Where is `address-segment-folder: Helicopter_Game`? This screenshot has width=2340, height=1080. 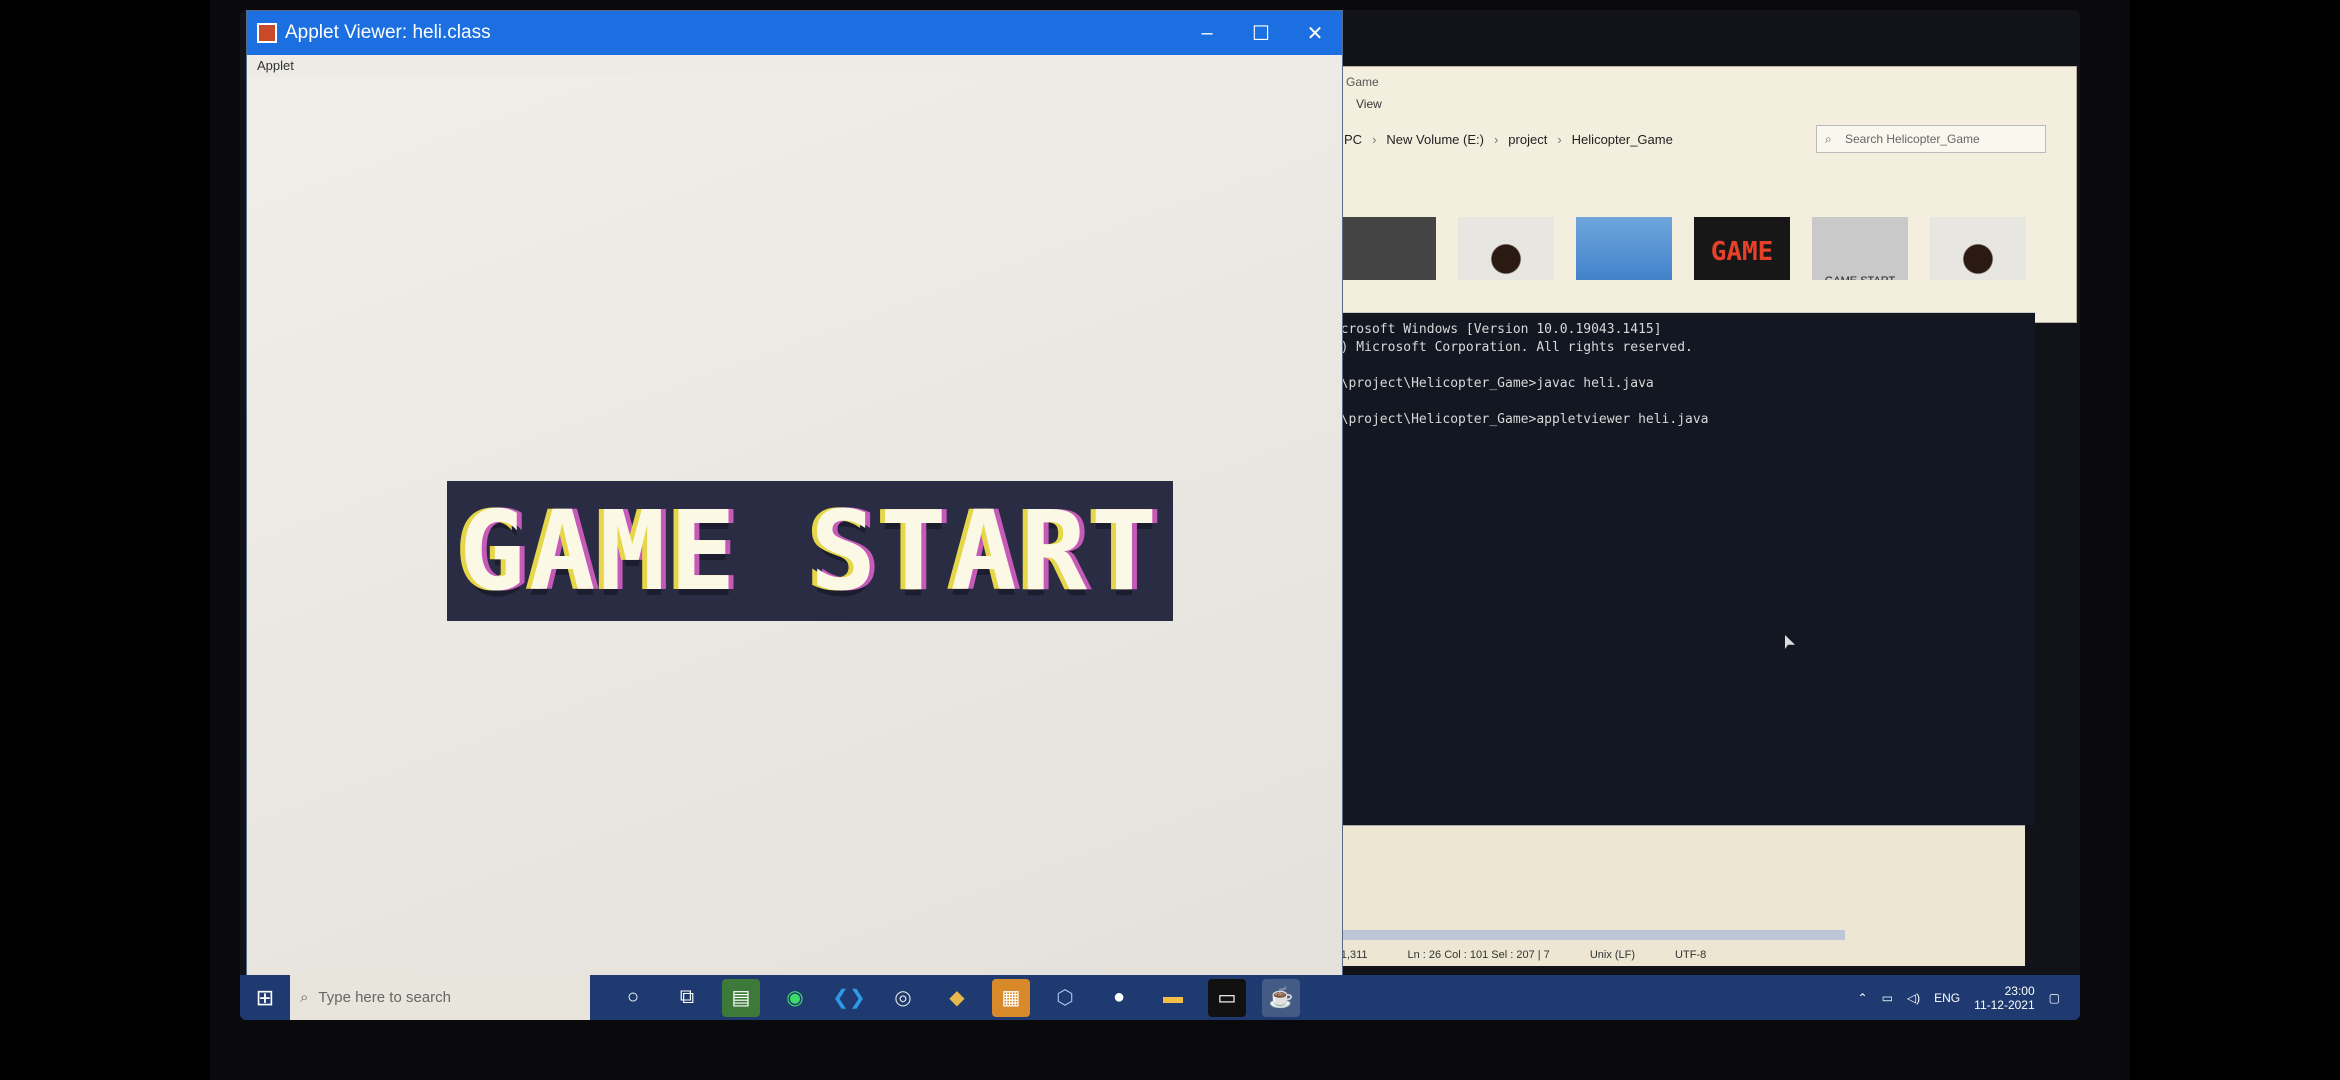 address-segment-folder: Helicopter_Game is located at coordinates (1622, 139).